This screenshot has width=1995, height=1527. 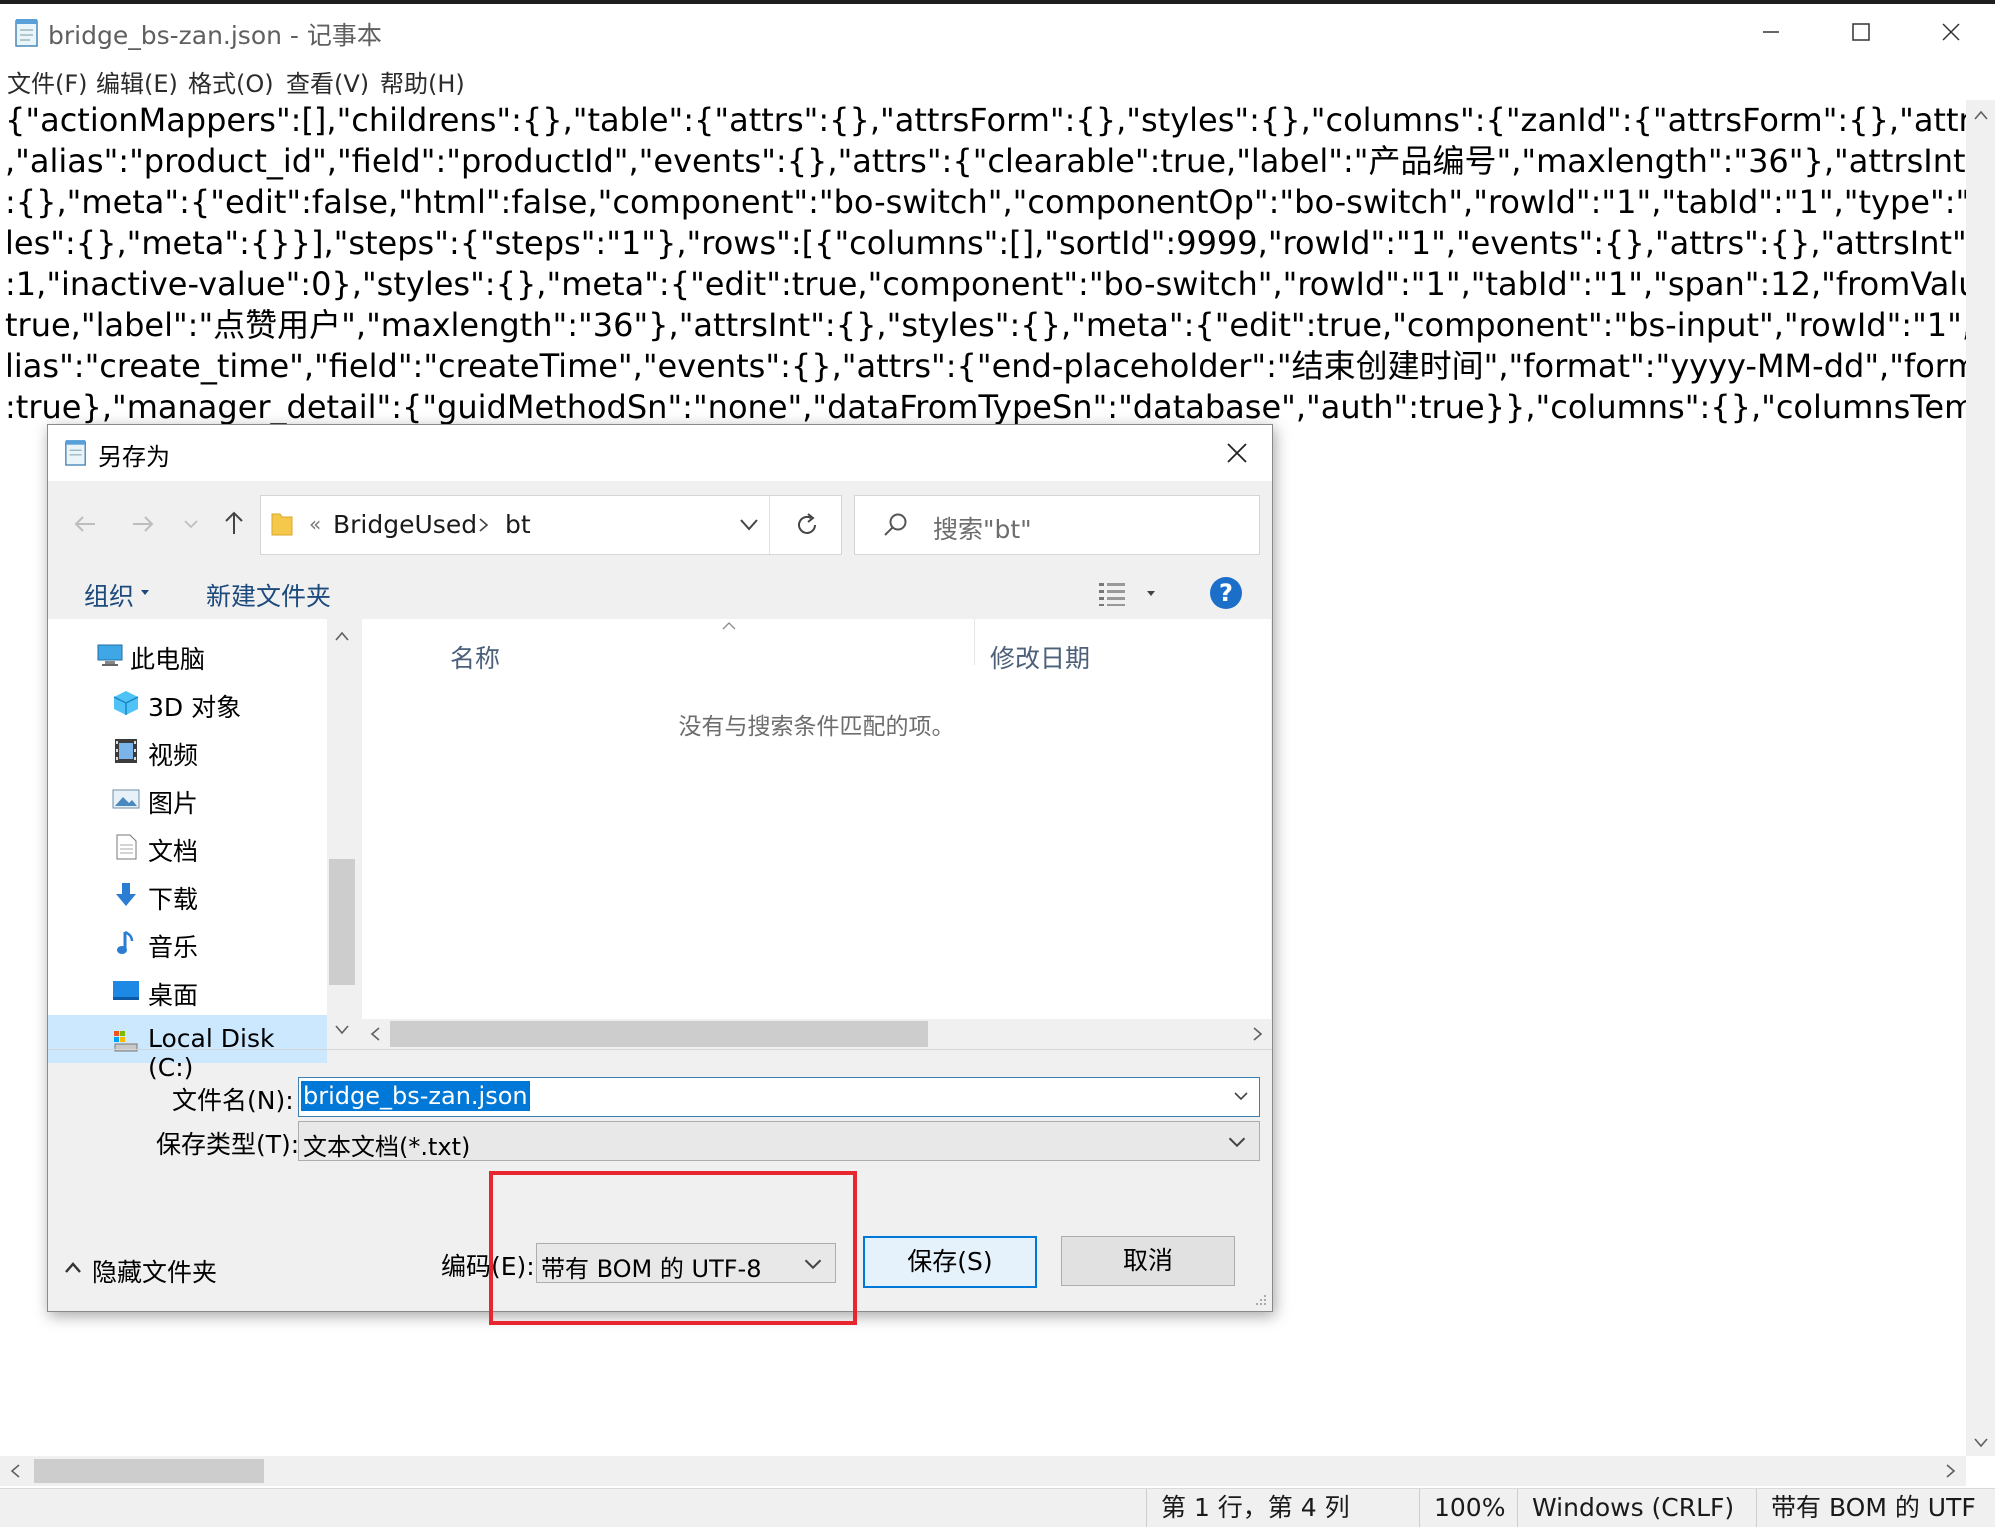 I want to click on horizontal-scroll-thumb, so click(x=149, y=1471).